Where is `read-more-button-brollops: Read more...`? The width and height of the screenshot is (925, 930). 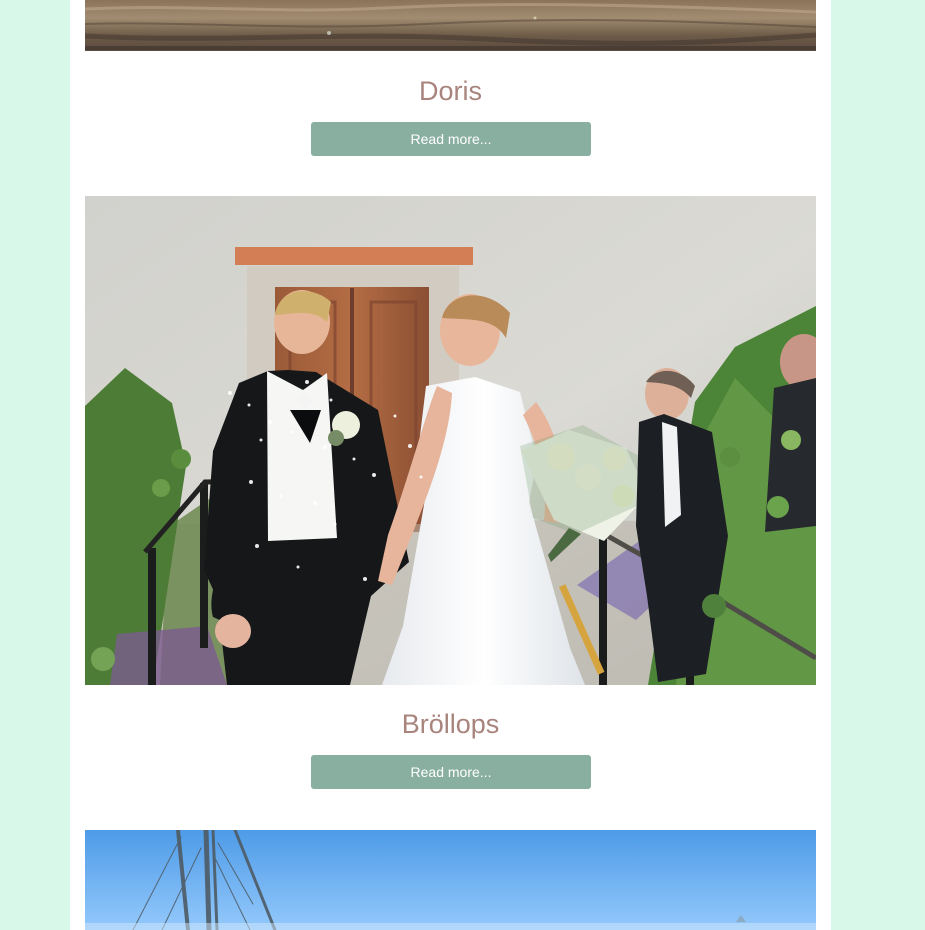 read-more-button-brollops: Read more... is located at coordinates (451, 772).